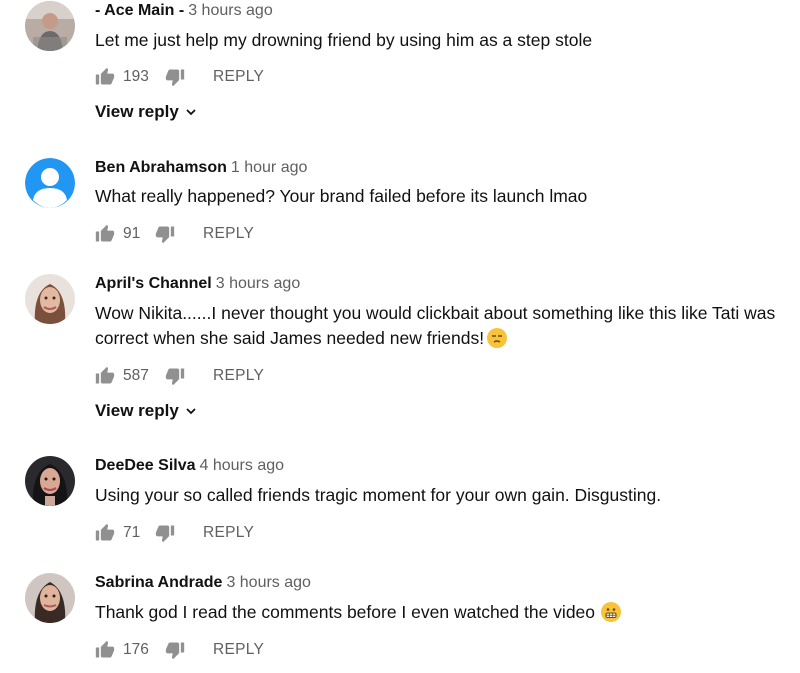 The image size is (800, 673). I want to click on author-name: - Ace Main -, so click(139, 10).